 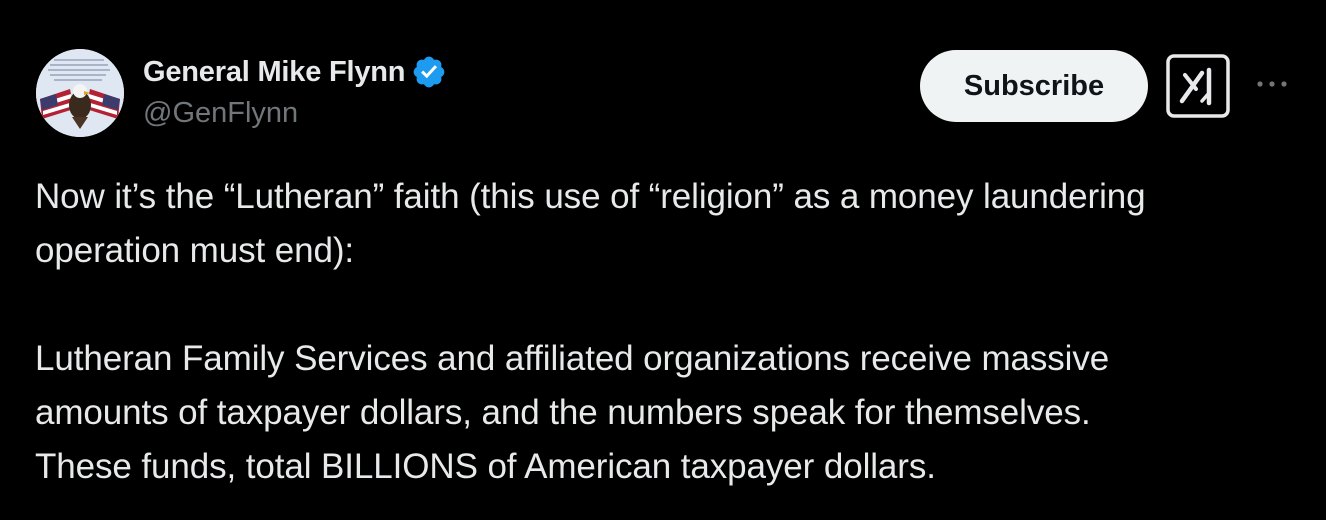 What do you see at coordinates (195, 250) in the screenshot?
I see `post-text-line: operation must end):` at bounding box center [195, 250].